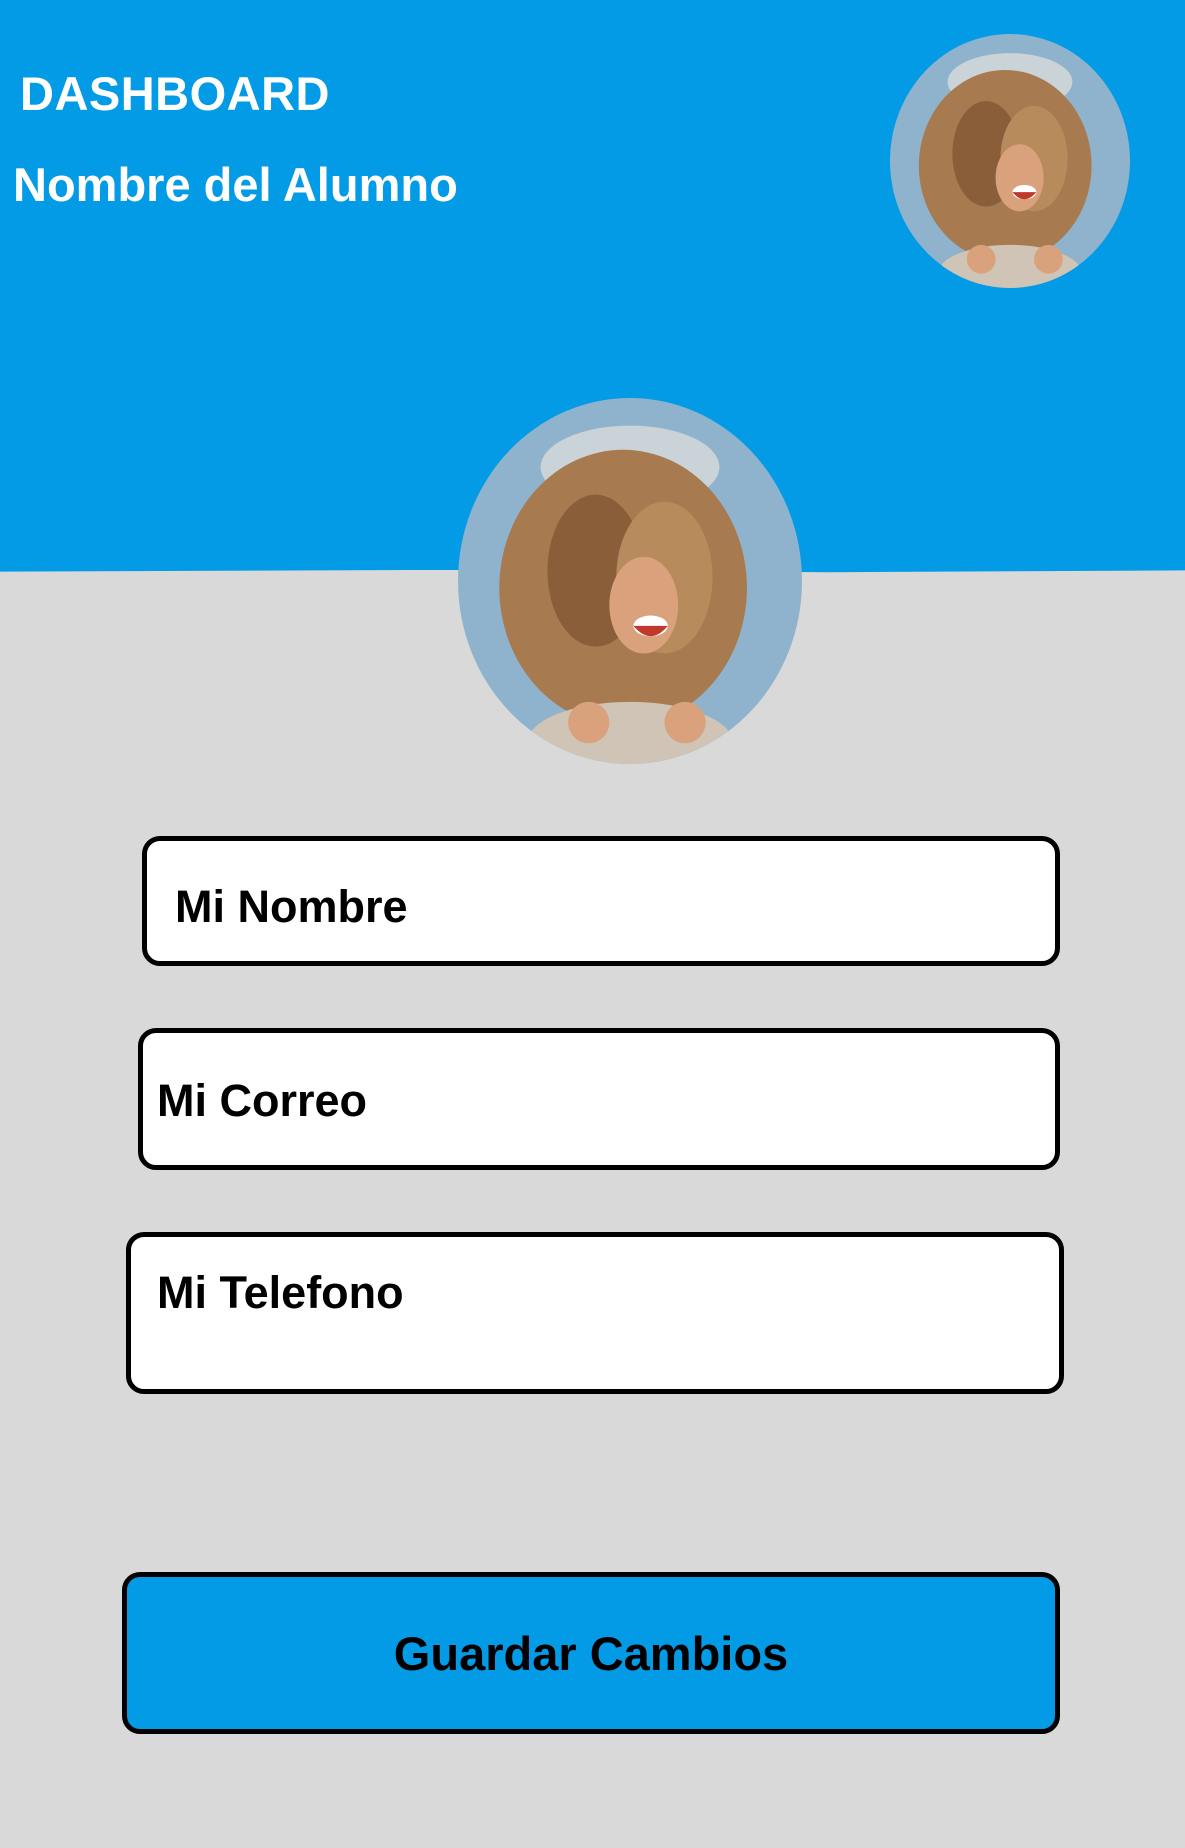  I want to click on student-name: Nombre del Alumno, so click(235, 184).